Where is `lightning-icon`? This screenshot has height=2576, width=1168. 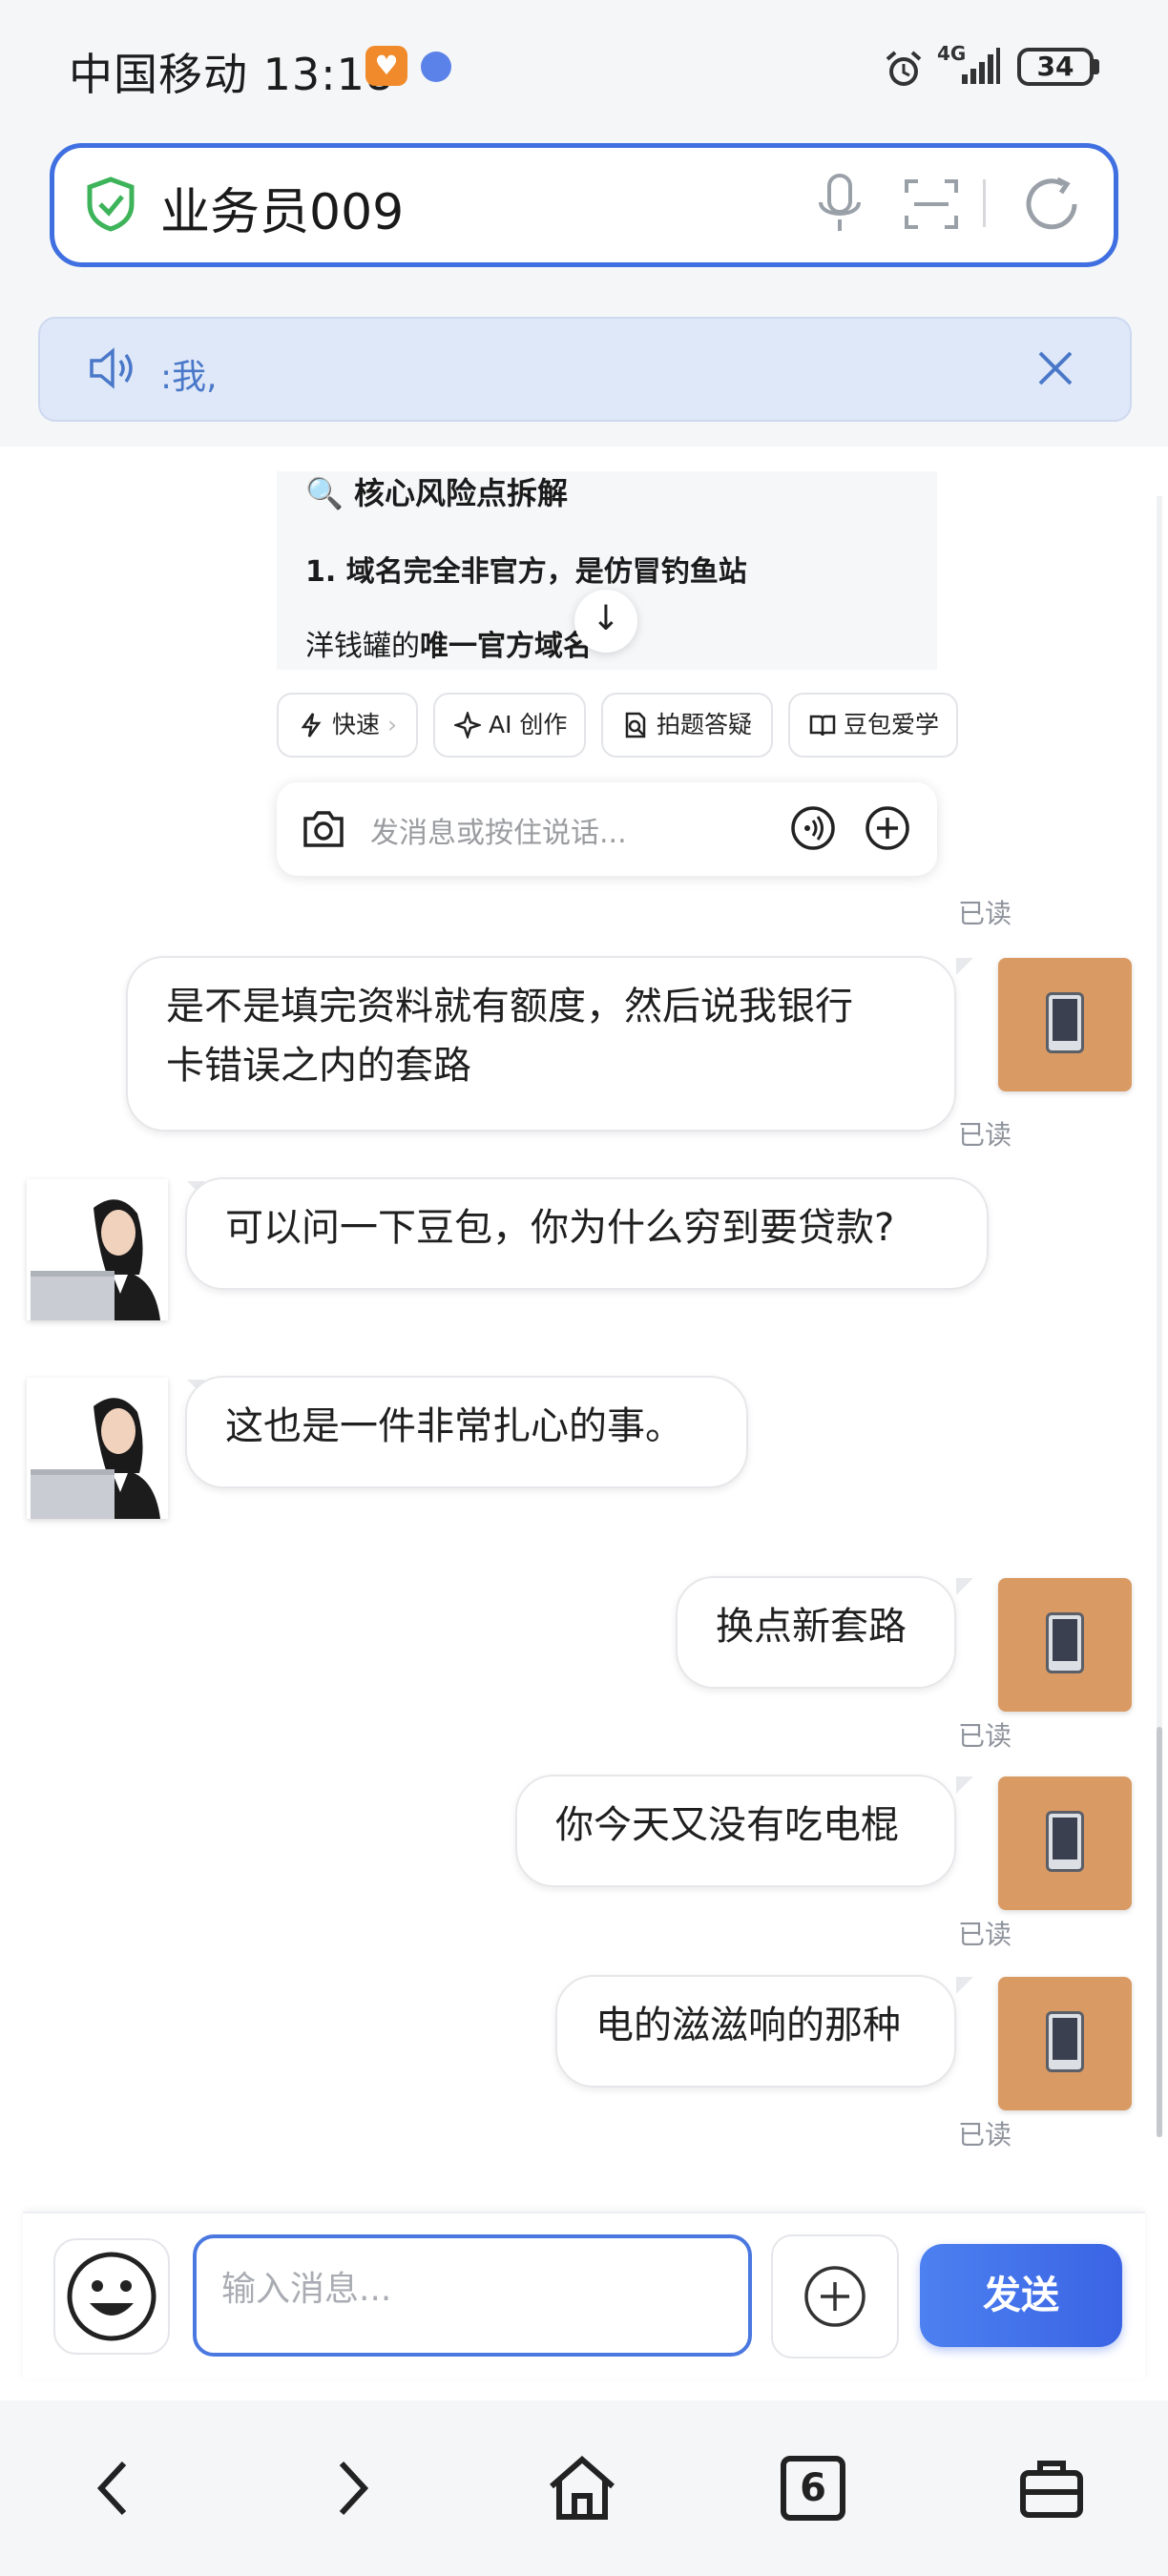 lightning-icon is located at coordinates (311, 725).